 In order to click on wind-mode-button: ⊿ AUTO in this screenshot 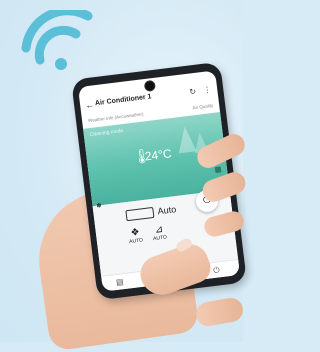, I will do `click(159, 233)`.